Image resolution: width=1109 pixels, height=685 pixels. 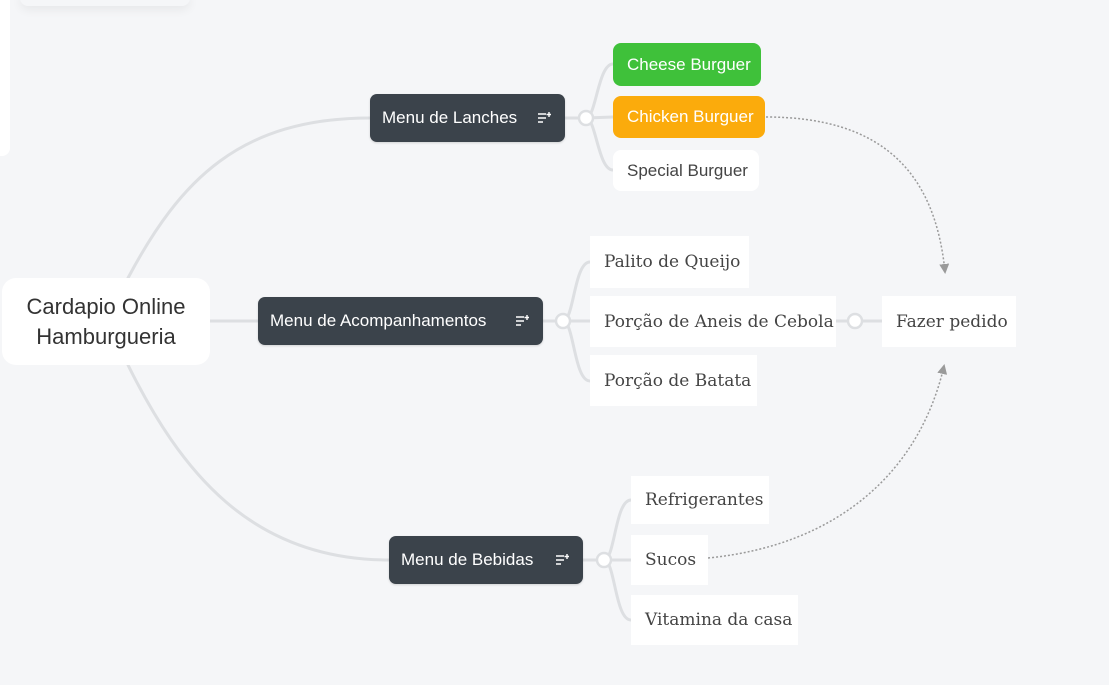 I want to click on relationship-arrow-chicken, so click(x=857, y=195).